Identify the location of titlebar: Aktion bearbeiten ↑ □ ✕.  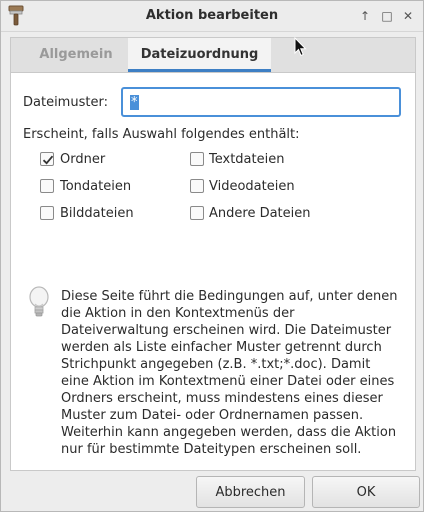
(212, 16).